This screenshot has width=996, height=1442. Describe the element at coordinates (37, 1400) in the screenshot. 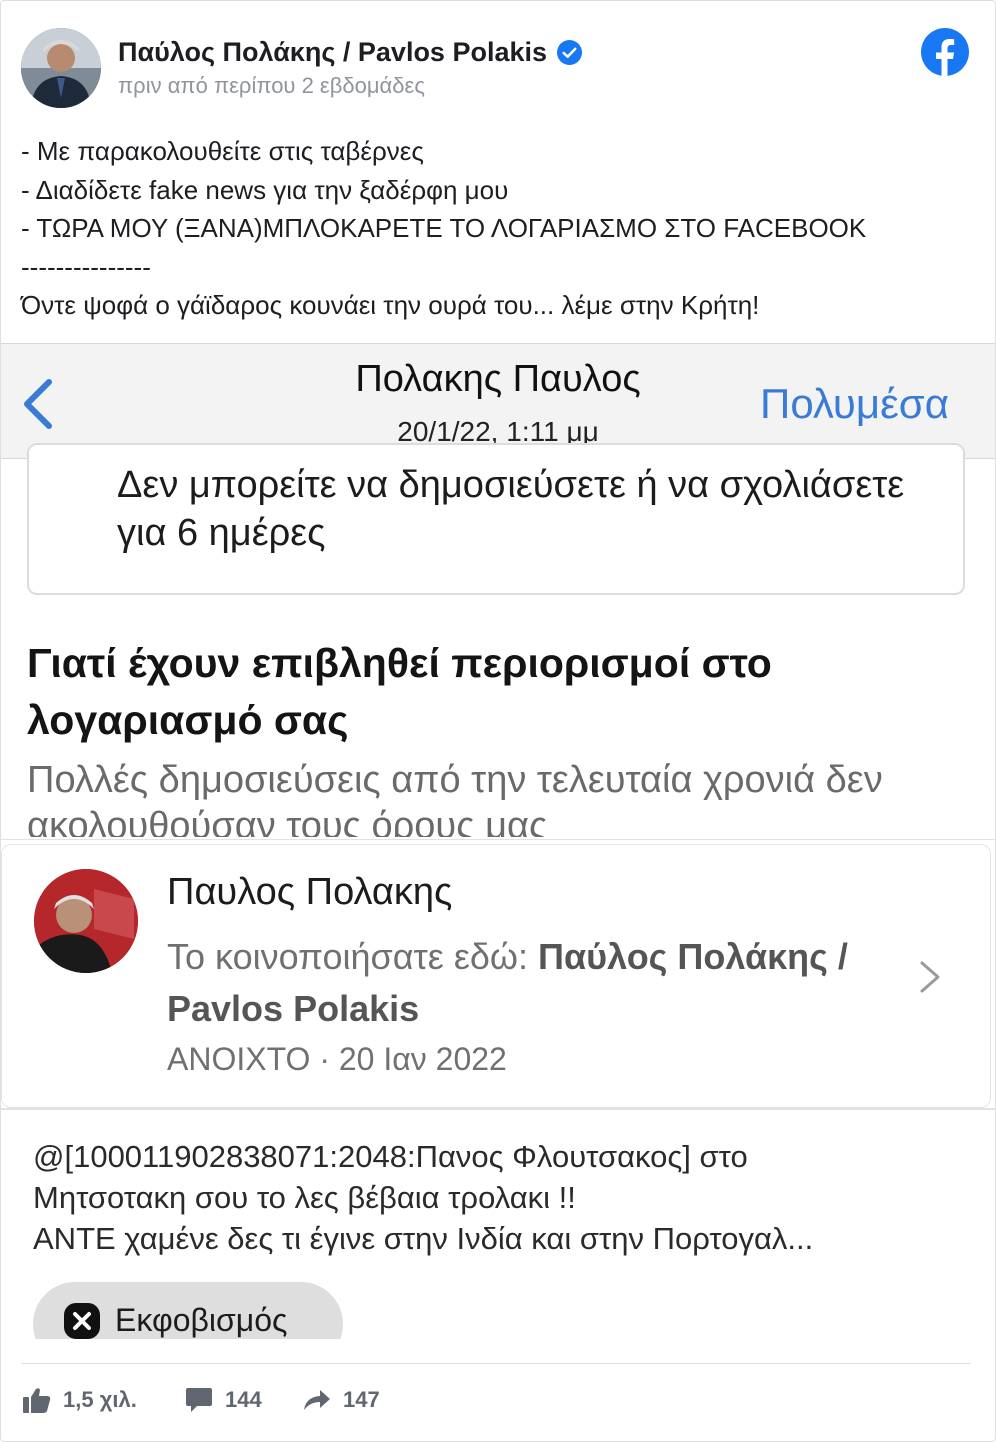

I see `like-thumb-icon` at that location.